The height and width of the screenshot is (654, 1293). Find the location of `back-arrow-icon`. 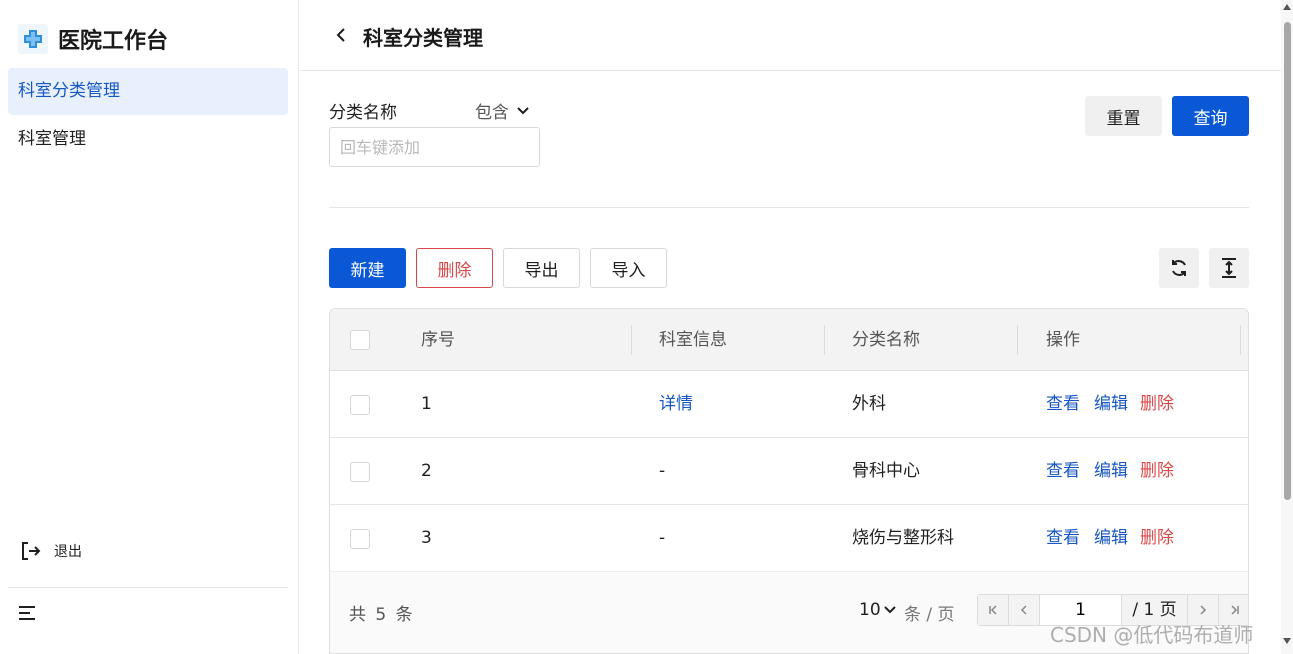

back-arrow-icon is located at coordinates (341, 35).